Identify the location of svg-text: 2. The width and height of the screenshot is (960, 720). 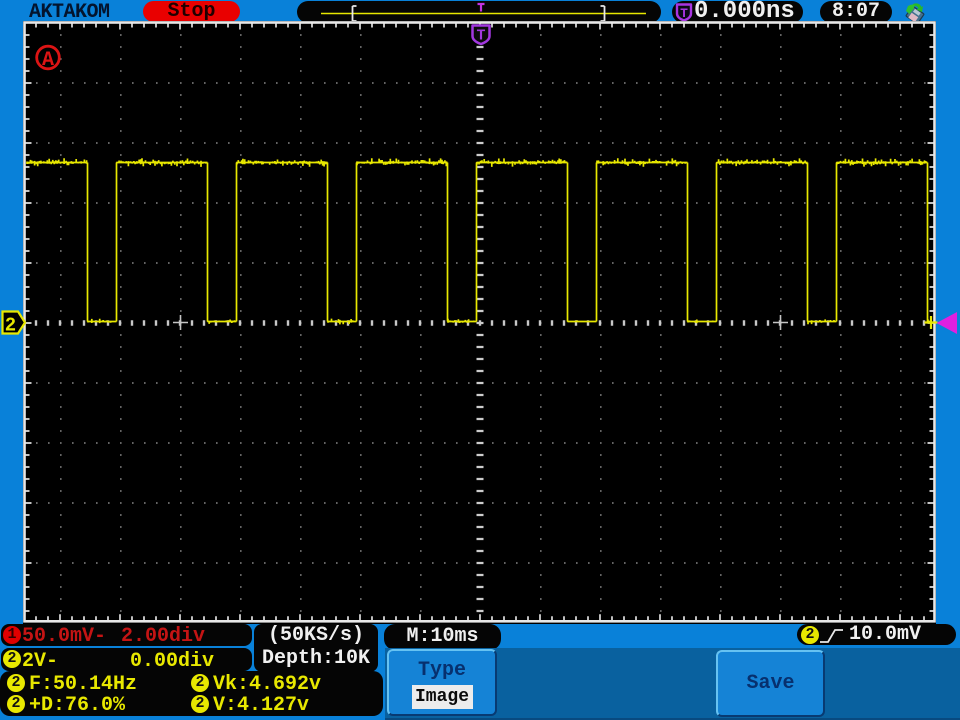
(10, 326).